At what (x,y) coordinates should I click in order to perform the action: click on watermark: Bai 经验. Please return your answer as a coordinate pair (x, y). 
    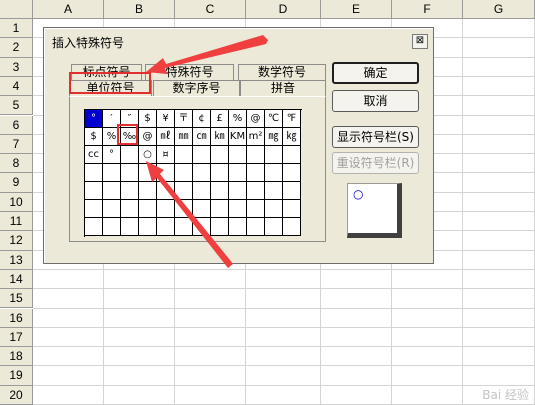
    Looking at the image, I should click on (505, 395).